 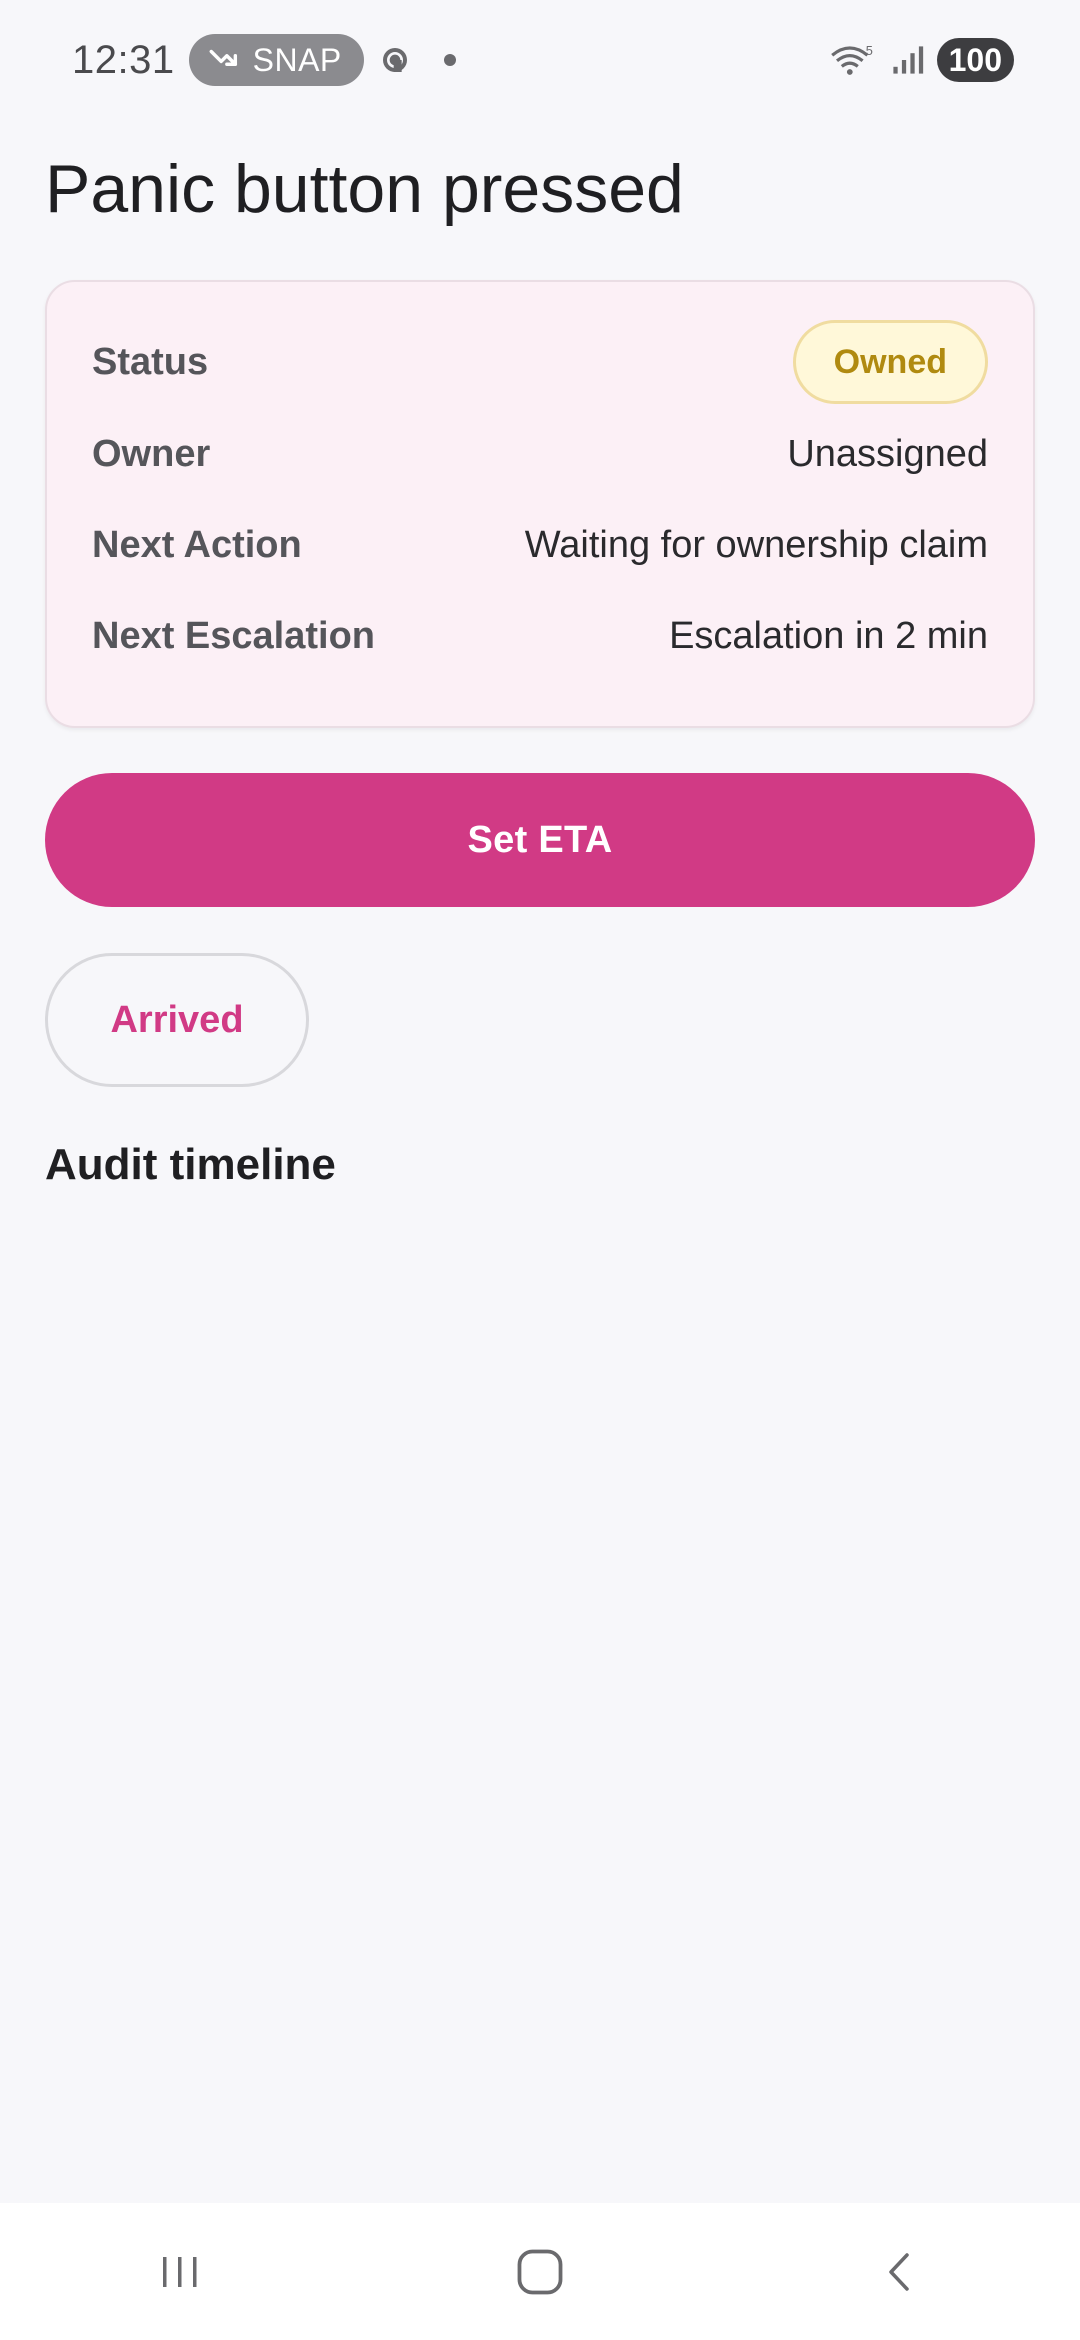 I want to click on status-bar-right: 5 100, so click(x=921, y=60).